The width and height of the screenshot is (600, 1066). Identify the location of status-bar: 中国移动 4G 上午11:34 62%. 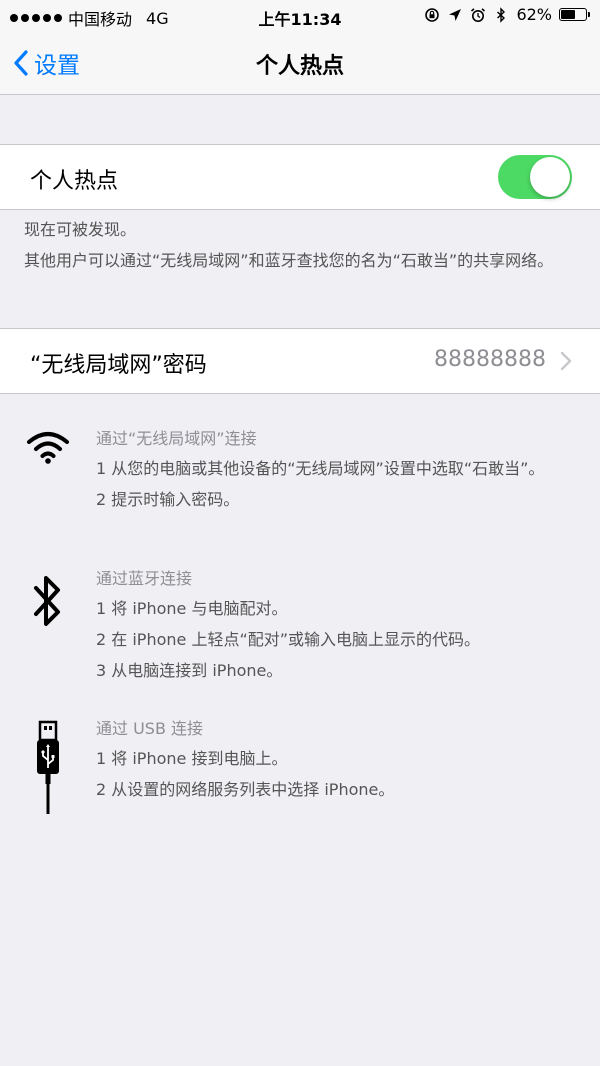
(300, 16).